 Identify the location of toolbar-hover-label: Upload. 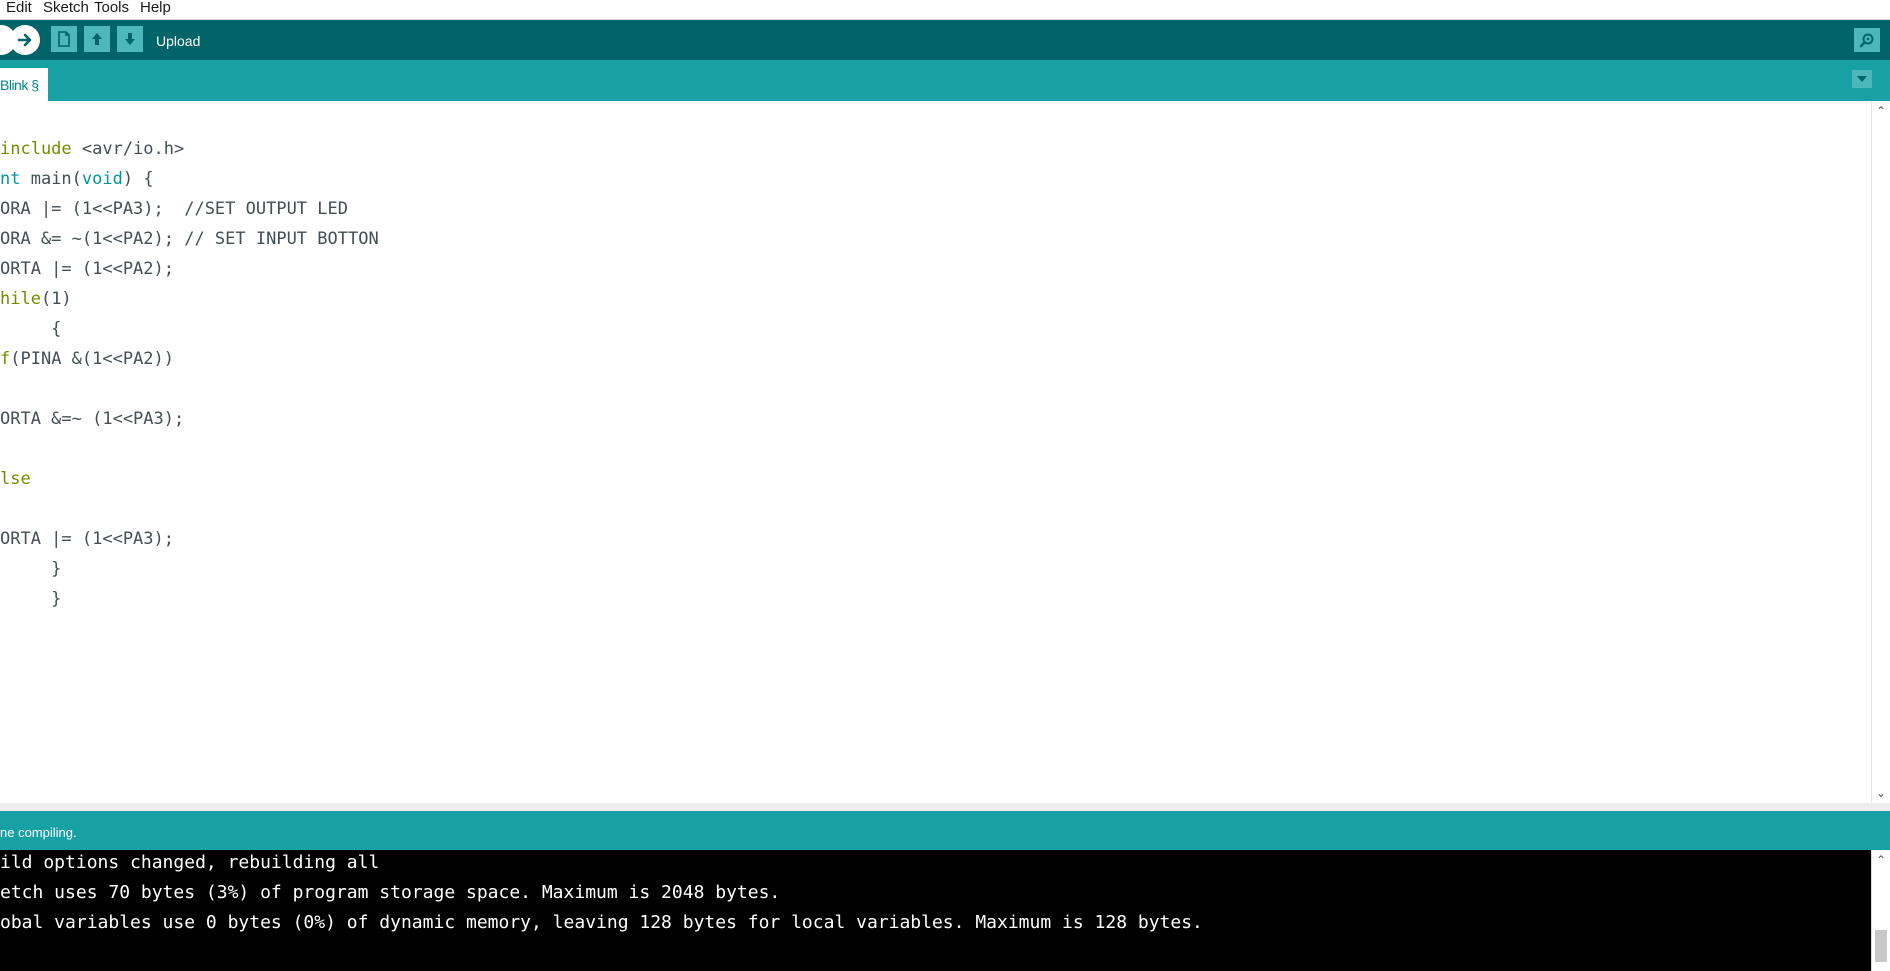
(178, 41).